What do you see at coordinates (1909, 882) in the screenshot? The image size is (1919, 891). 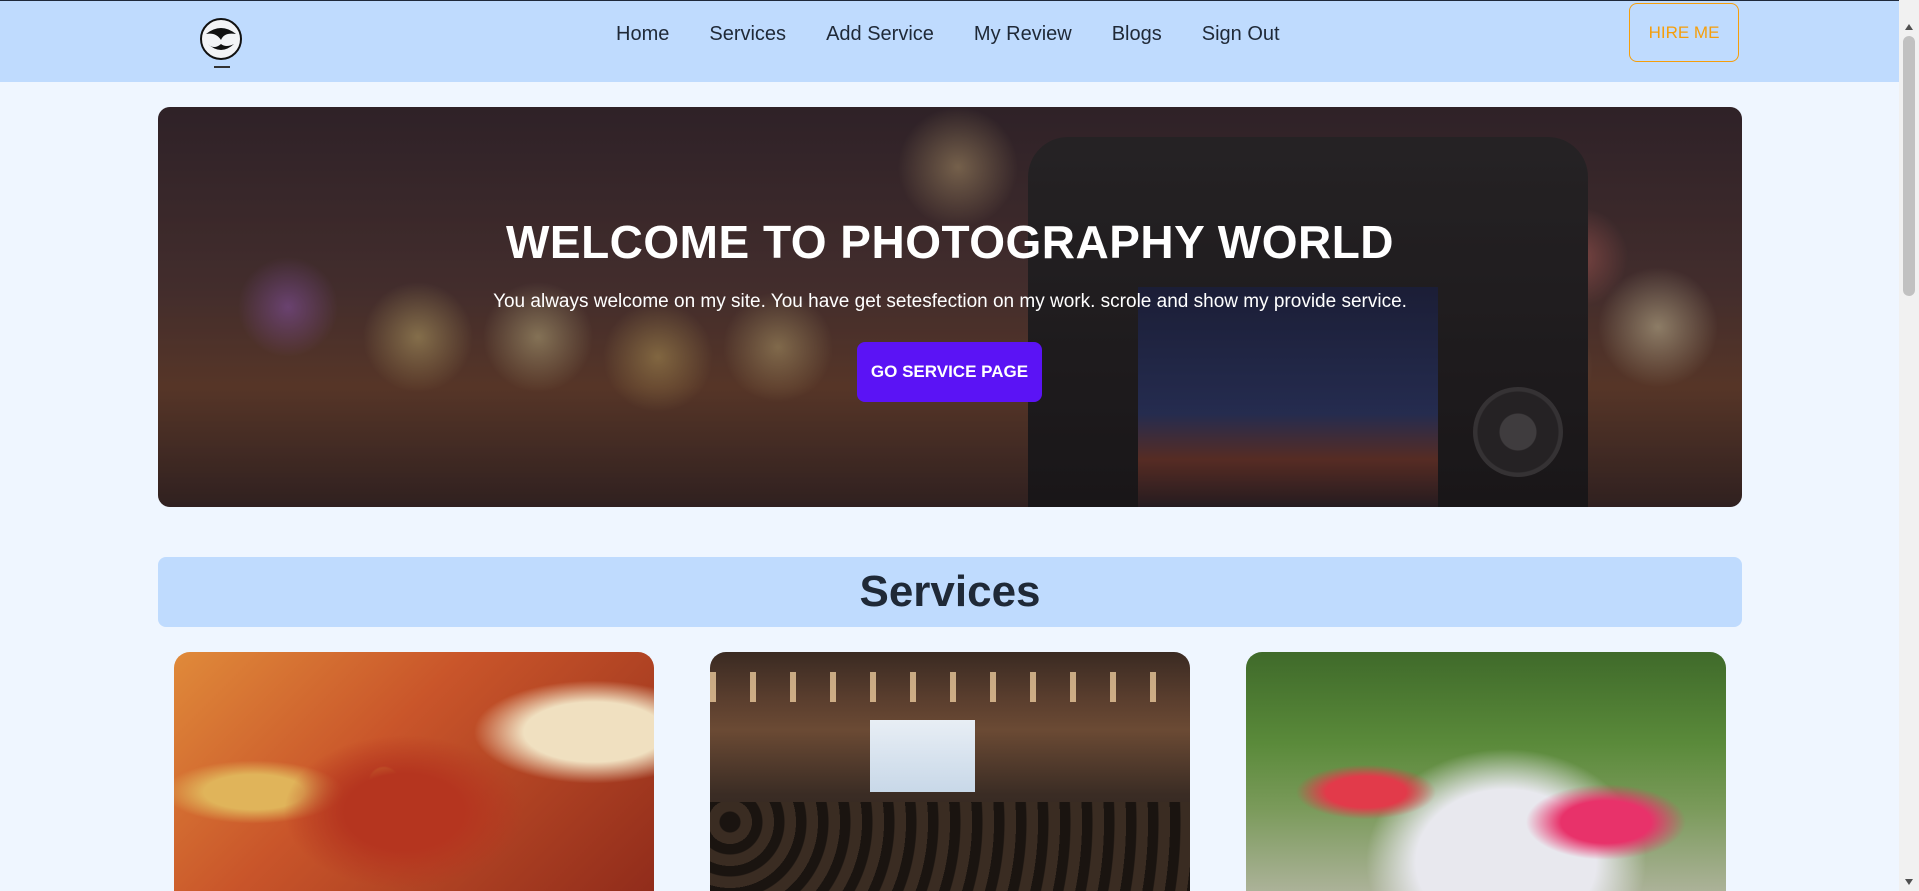 I see `scroll-down-arrow-icon` at bounding box center [1909, 882].